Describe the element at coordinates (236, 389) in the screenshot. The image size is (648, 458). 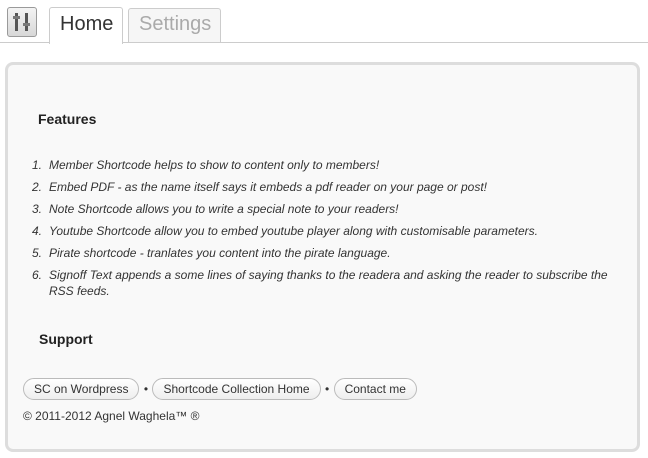
I see `shortcode-collection-home-button: Shortcode Collection Home` at that location.